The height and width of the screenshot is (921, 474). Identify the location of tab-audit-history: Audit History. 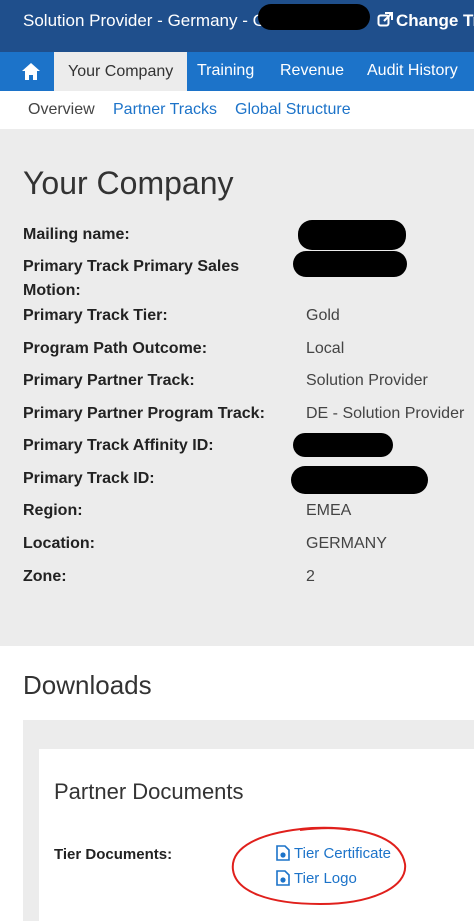
(412, 71).